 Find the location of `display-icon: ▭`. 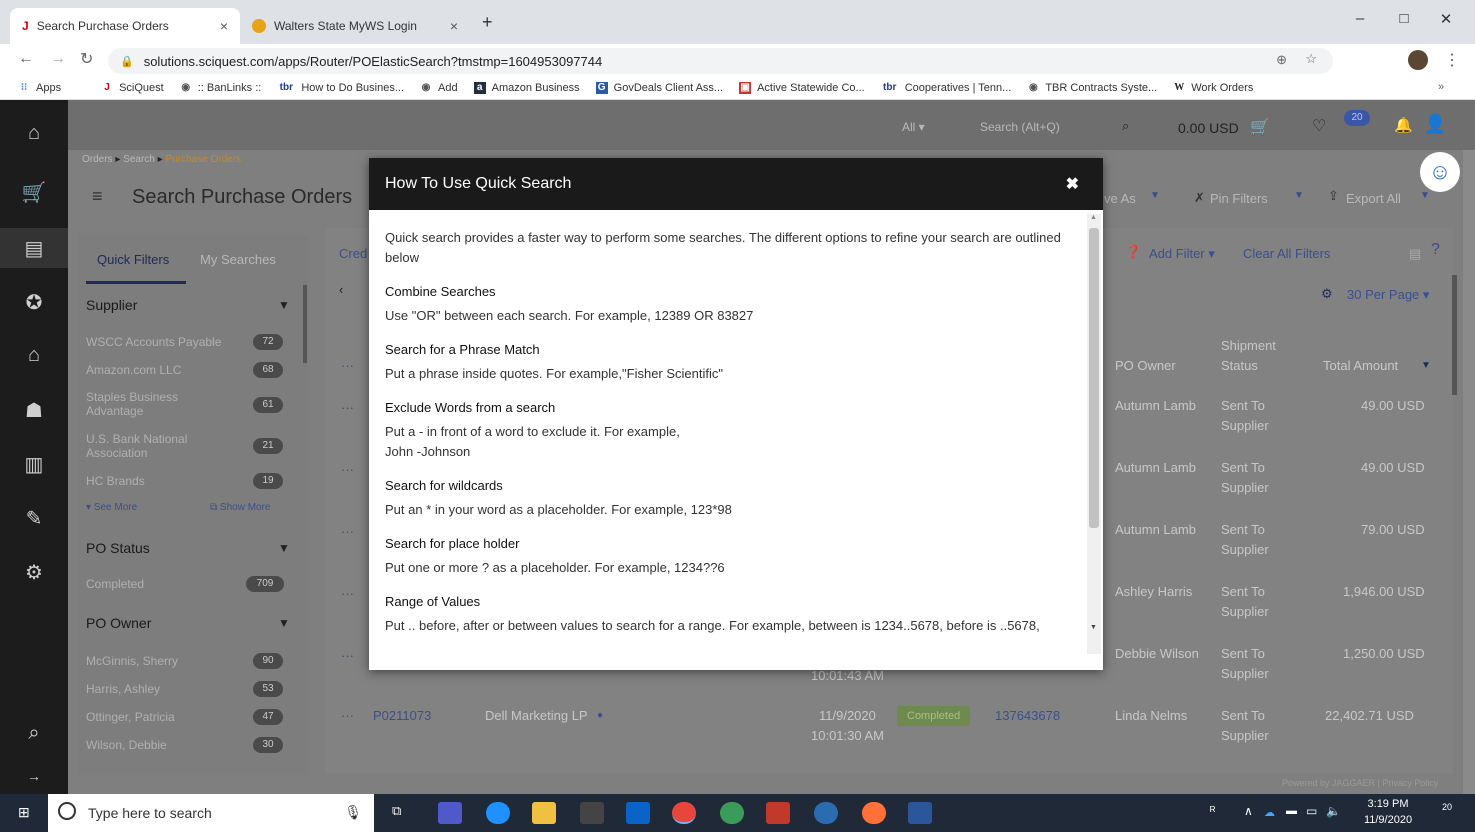

display-icon: ▭ is located at coordinates (1311, 811).